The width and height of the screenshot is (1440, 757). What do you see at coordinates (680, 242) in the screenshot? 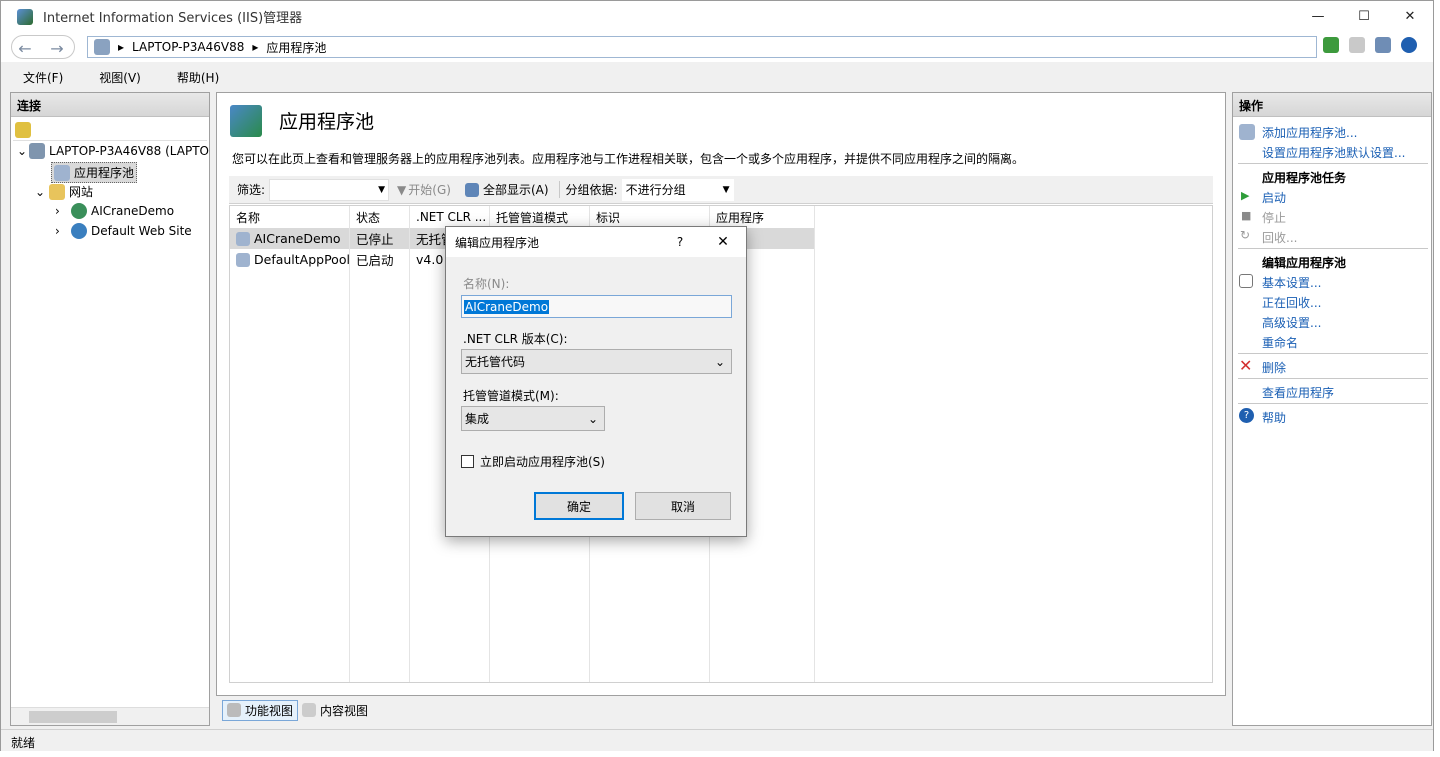
I see `dialog-help-button: ?` at bounding box center [680, 242].